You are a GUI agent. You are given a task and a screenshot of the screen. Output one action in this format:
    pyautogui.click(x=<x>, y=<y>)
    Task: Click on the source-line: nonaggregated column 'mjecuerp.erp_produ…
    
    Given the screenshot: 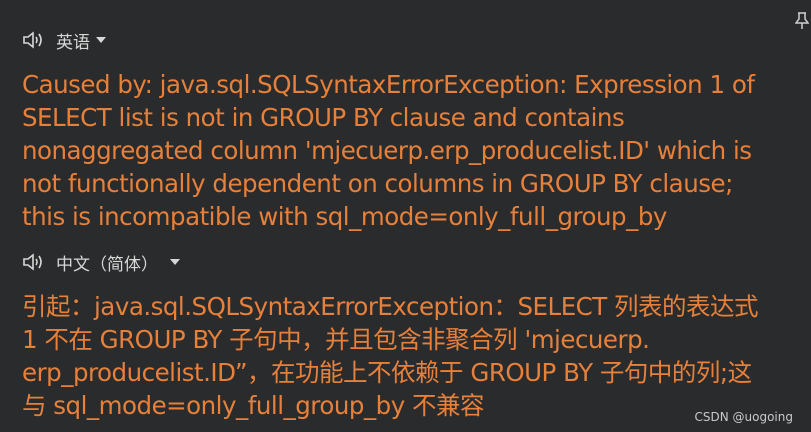 What is the action you would take?
    pyautogui.click(x=387, y=150)
    